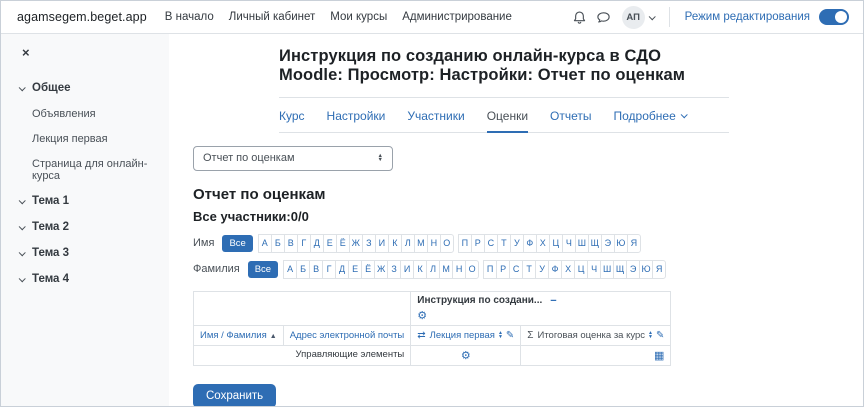 Image resolution: width=864 pixels, height=407 pixels. I want to click on calculator-icon: ▦, so click(659, 356).